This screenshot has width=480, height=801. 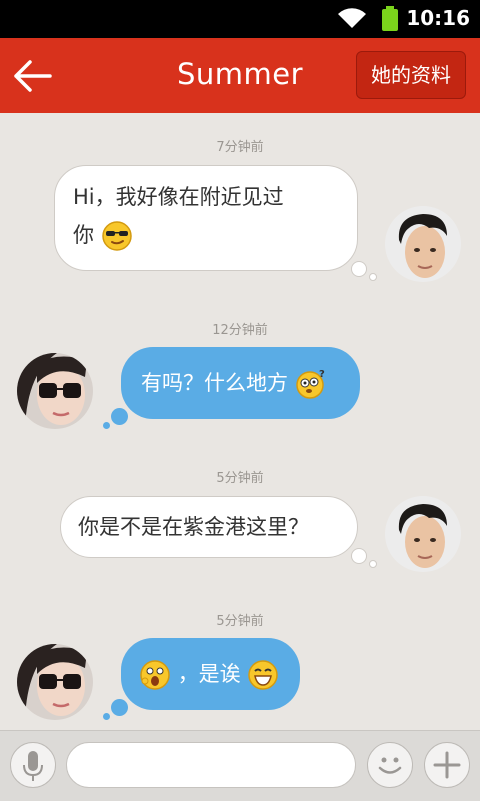 I want to click on emoji-button, so click(x=390, y=765).